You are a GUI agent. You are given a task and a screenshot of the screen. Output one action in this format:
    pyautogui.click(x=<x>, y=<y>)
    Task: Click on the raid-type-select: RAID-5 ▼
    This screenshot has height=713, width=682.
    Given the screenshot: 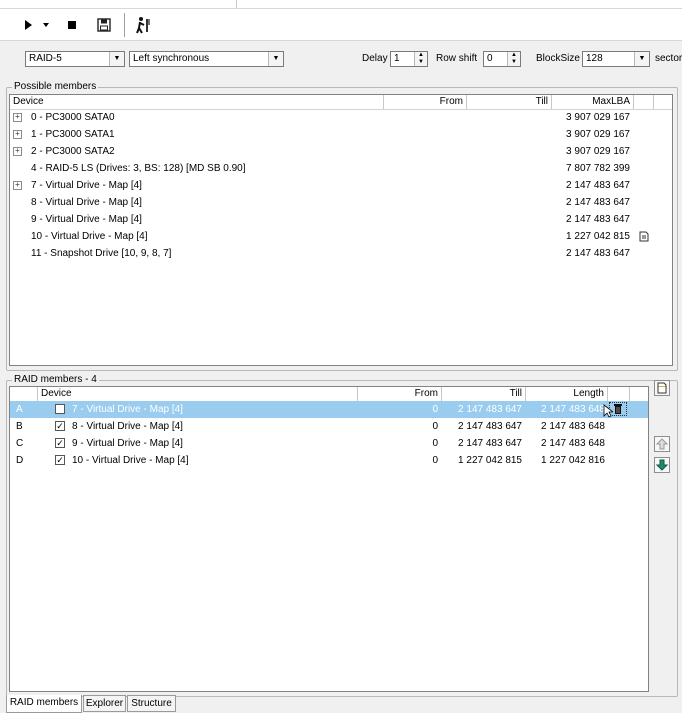 What is the action you would take?
    pyautogui.click(x=75, y=59)
    